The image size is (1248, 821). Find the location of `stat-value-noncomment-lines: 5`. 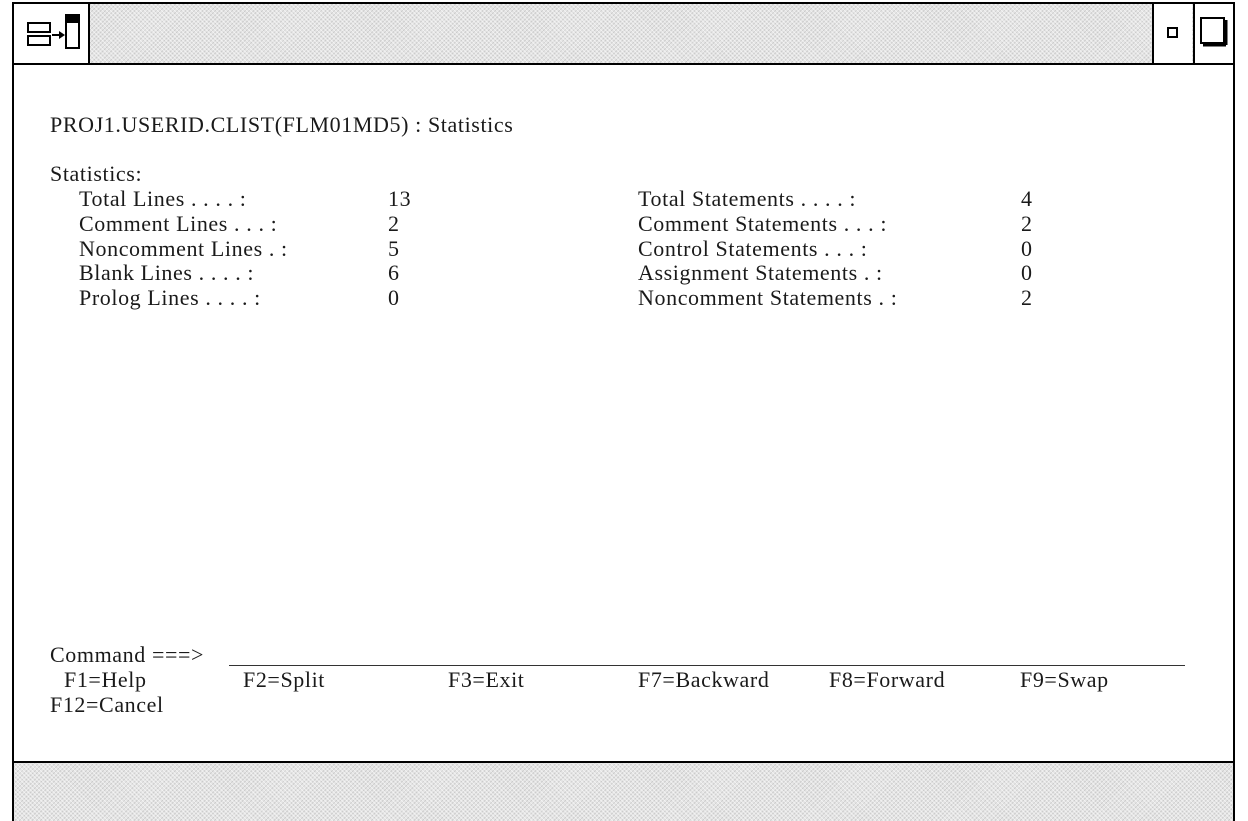

stat-value-noncomment-lines: 5 is located at coordinates (394, 248).